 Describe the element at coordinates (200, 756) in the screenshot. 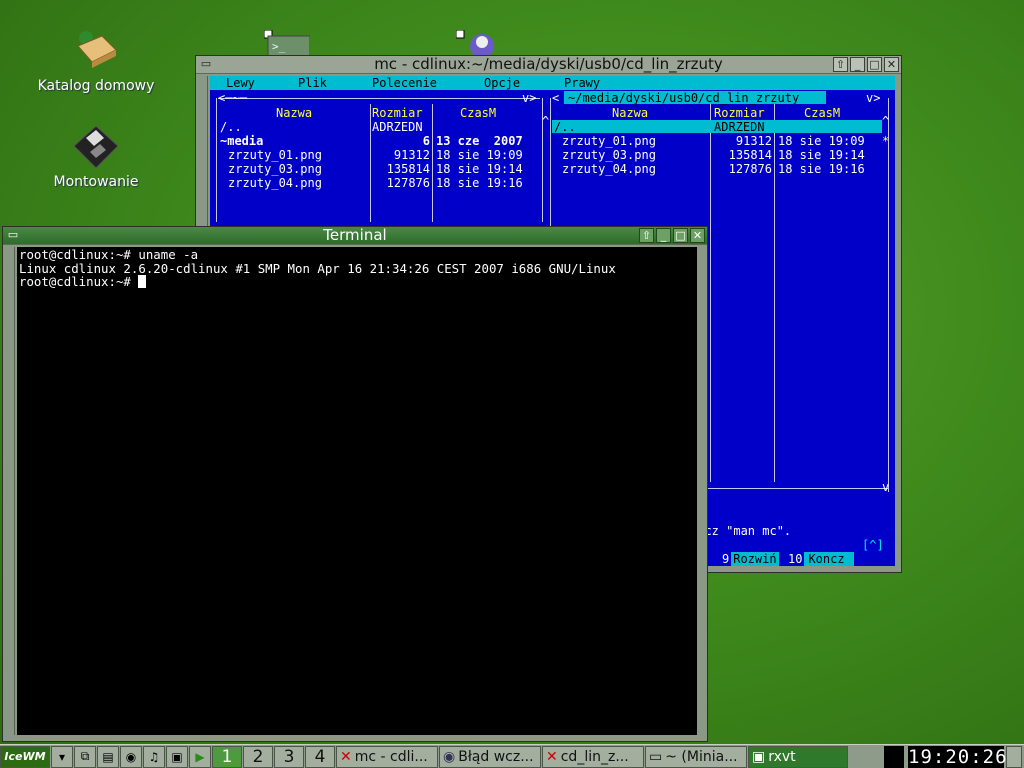

I see `play-launcher-icon: ▶` at that location.